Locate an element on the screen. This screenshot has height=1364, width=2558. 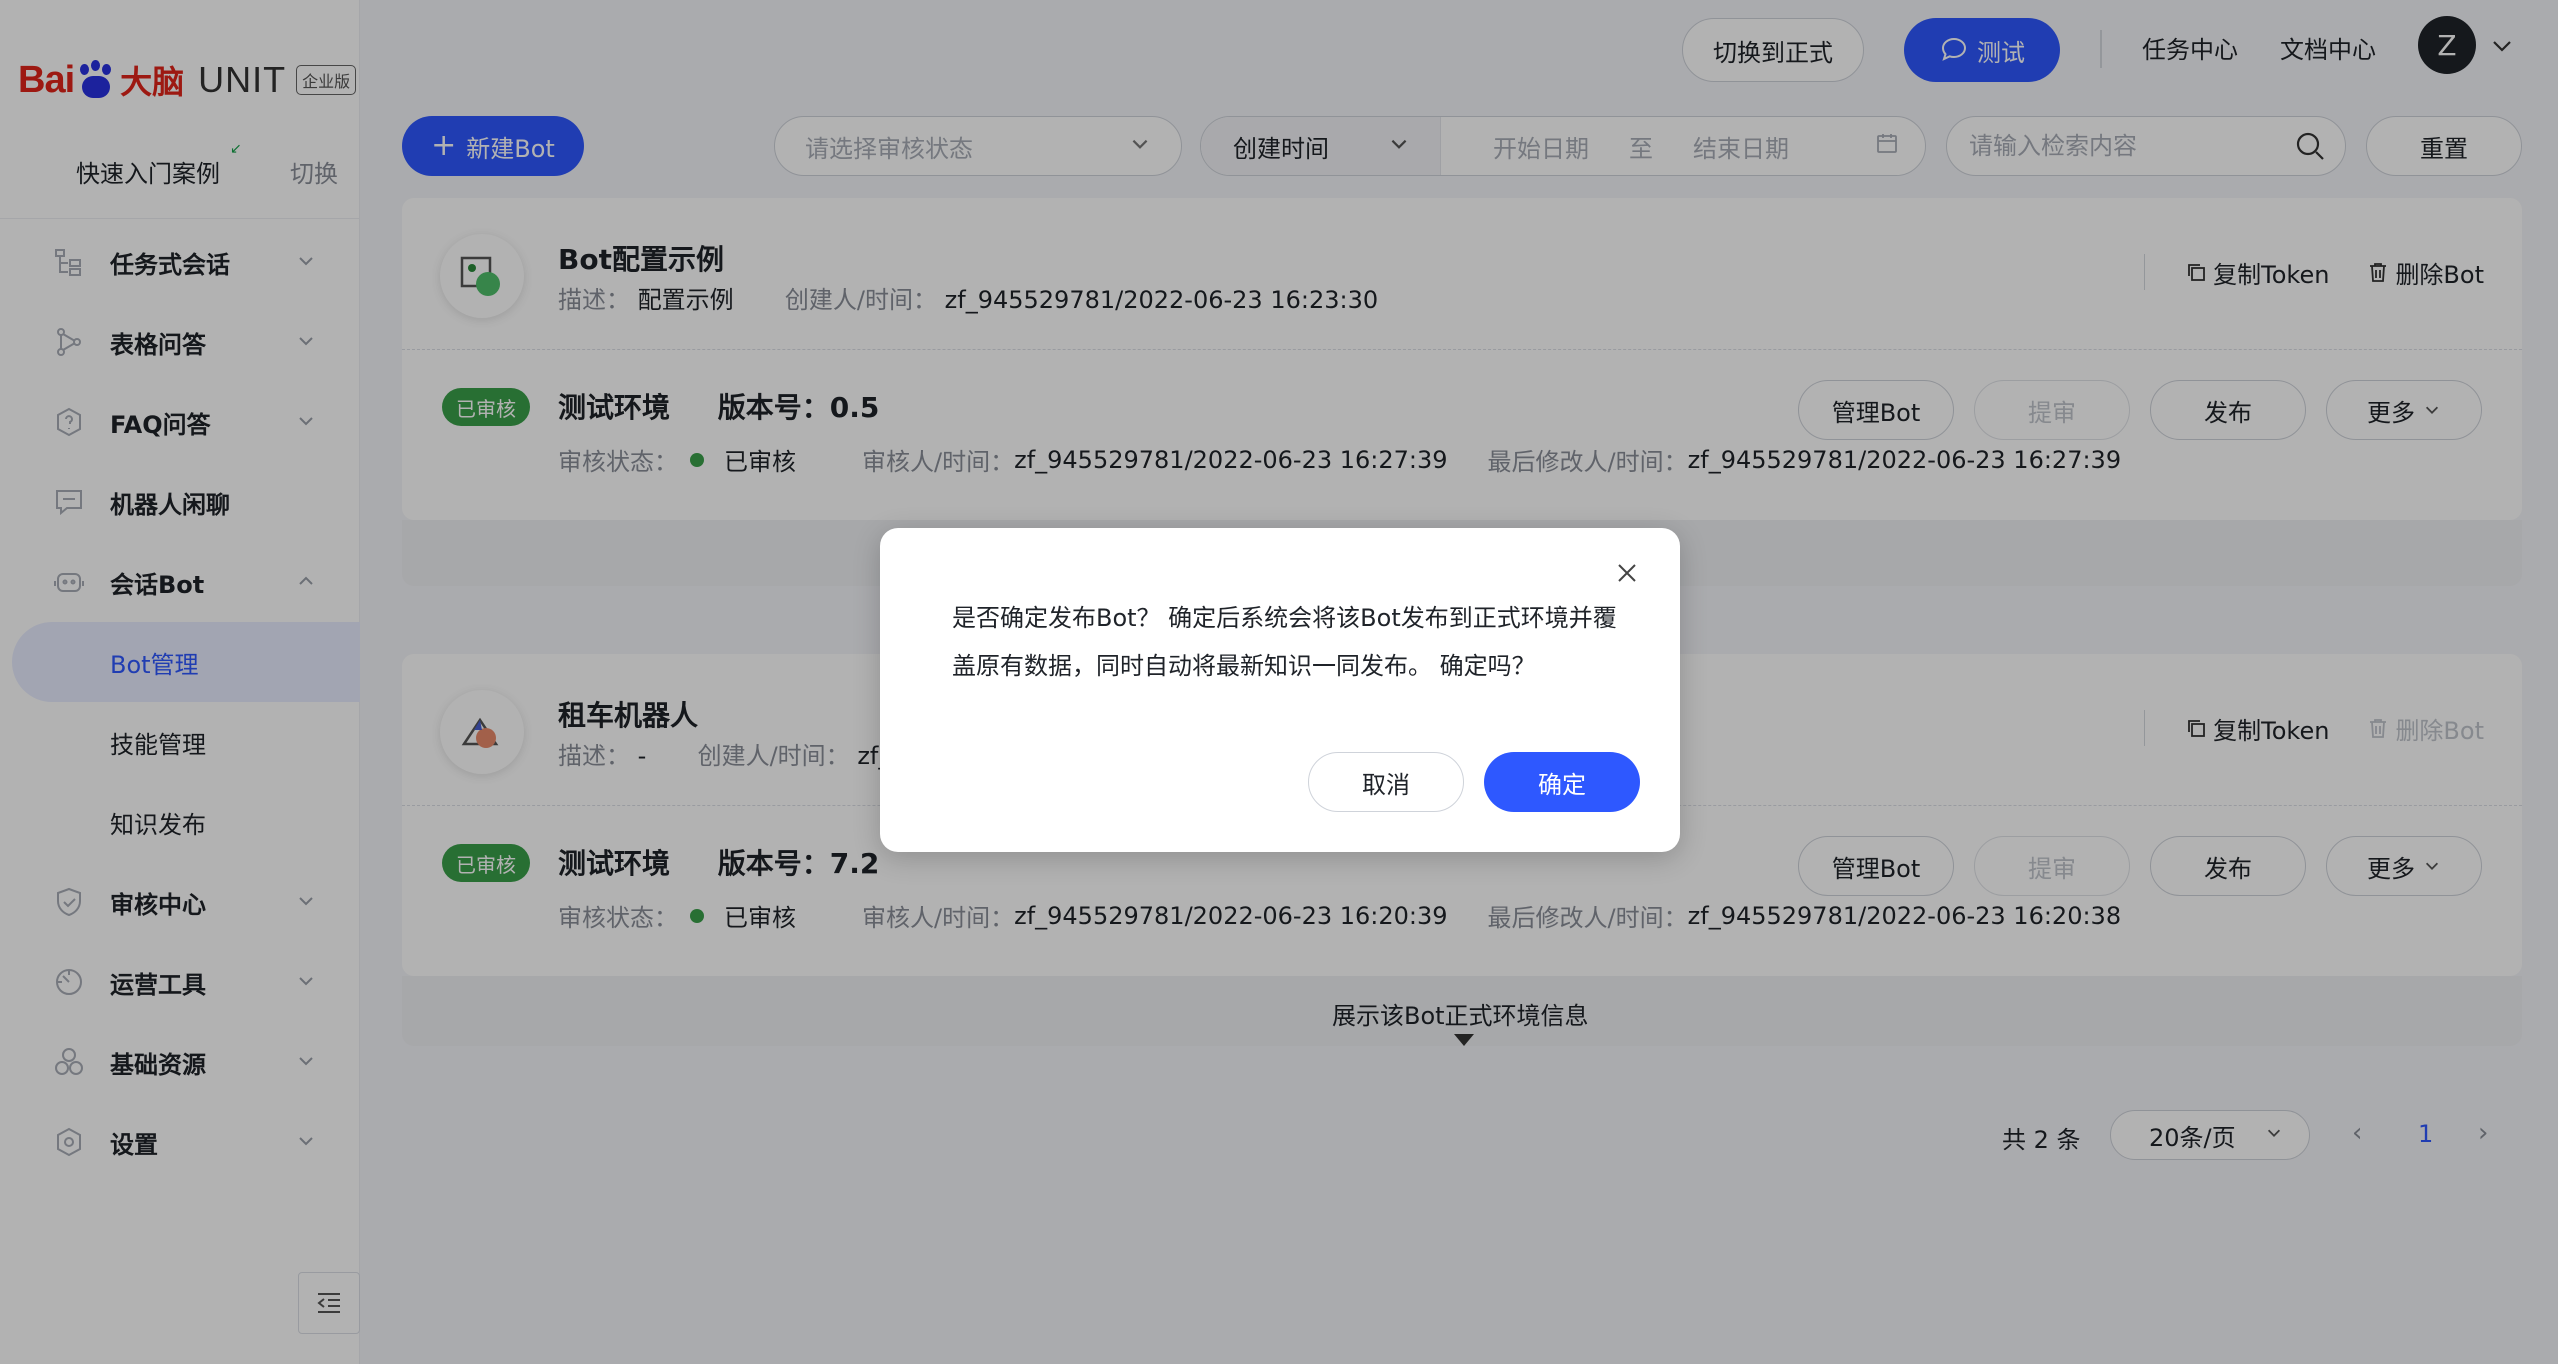
close-icon is located at coordinates (1627, 573).